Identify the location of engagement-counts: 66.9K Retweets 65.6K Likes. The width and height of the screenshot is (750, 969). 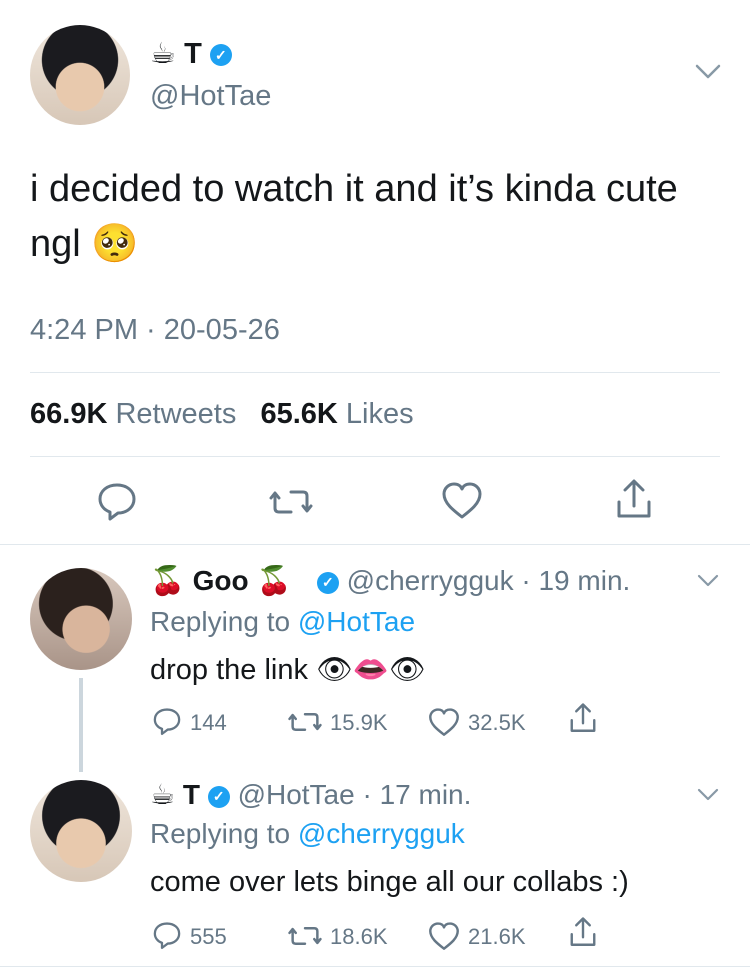
(222, 414).